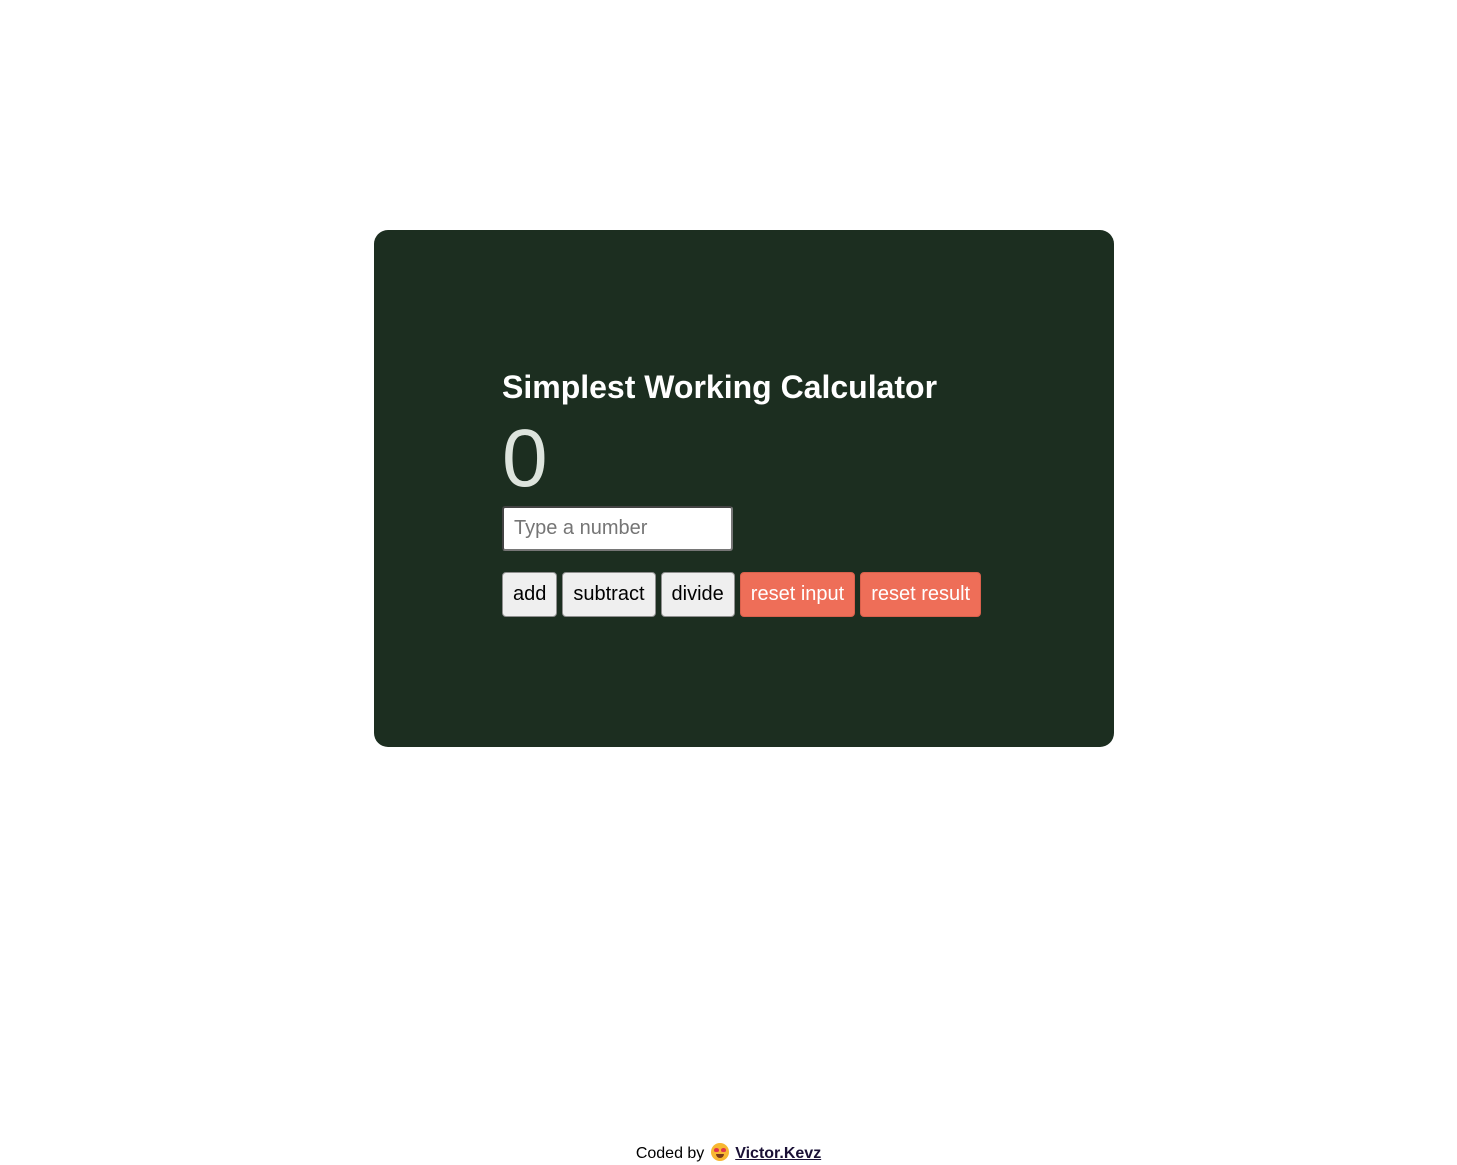 The width and height of the screenshot is (1457, 1165). Describe the element at coordinates (778, 1153) in the screenshot. I see `author-link: Victor.Kevz` at that location.